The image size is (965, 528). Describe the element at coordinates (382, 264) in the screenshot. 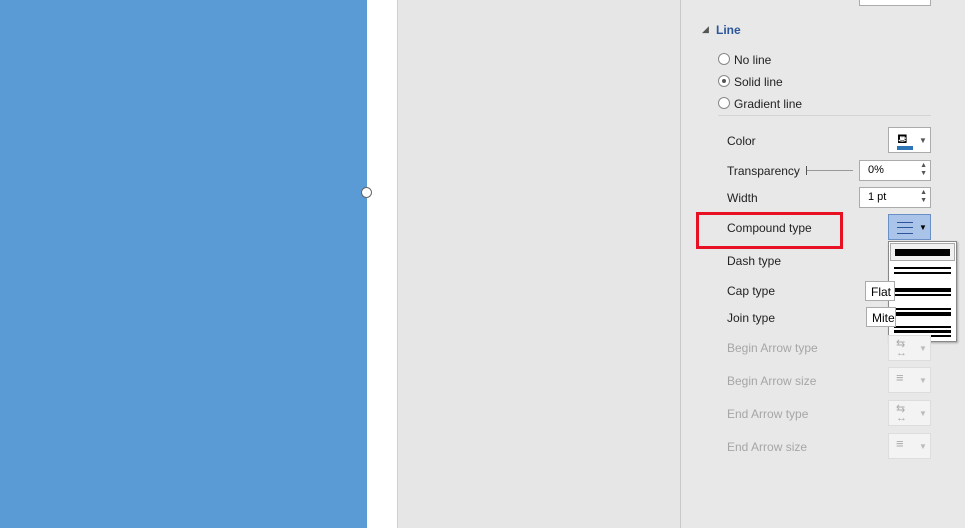

I see `canvas-gap` at that location.